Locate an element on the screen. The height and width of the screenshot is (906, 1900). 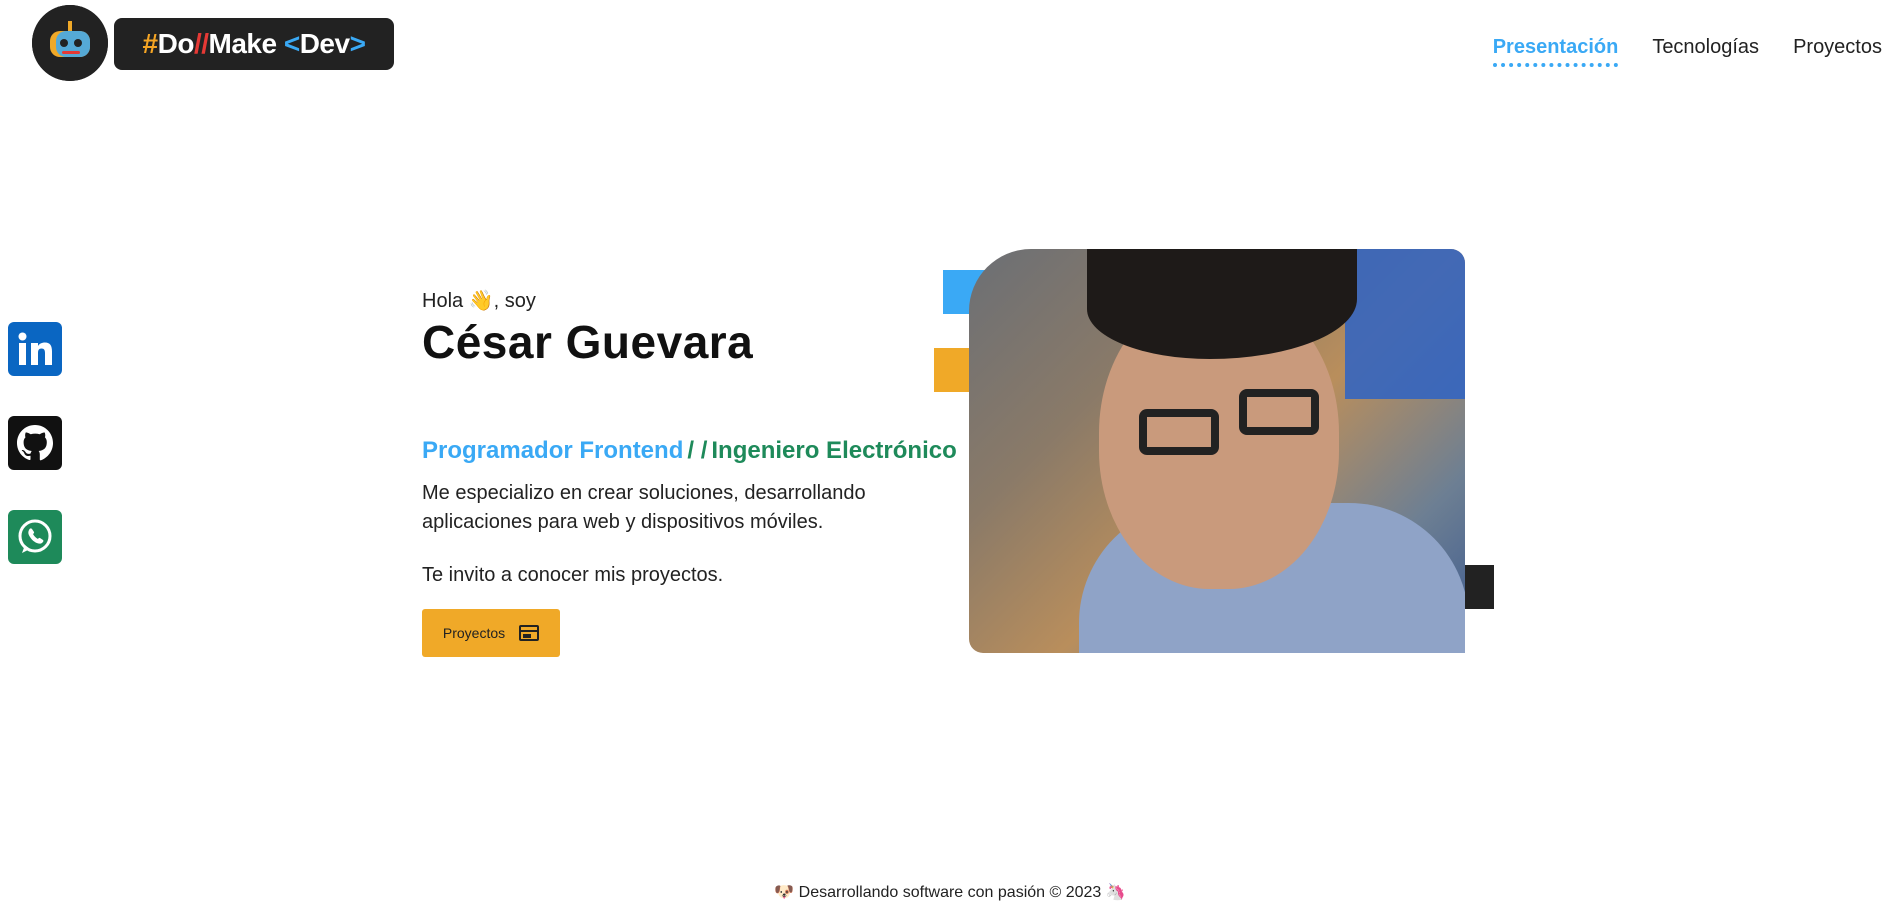
greeting-text: Hola 👋, soy is located at coordinates (479, 301).